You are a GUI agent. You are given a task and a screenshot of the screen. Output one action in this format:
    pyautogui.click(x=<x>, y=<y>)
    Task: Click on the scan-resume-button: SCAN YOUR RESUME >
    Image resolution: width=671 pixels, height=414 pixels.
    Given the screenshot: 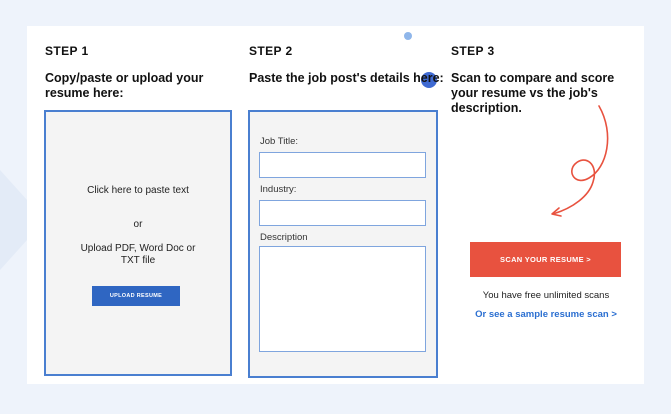 What is the action you would take?
    pyautogui.click(x=545, y=259)
    